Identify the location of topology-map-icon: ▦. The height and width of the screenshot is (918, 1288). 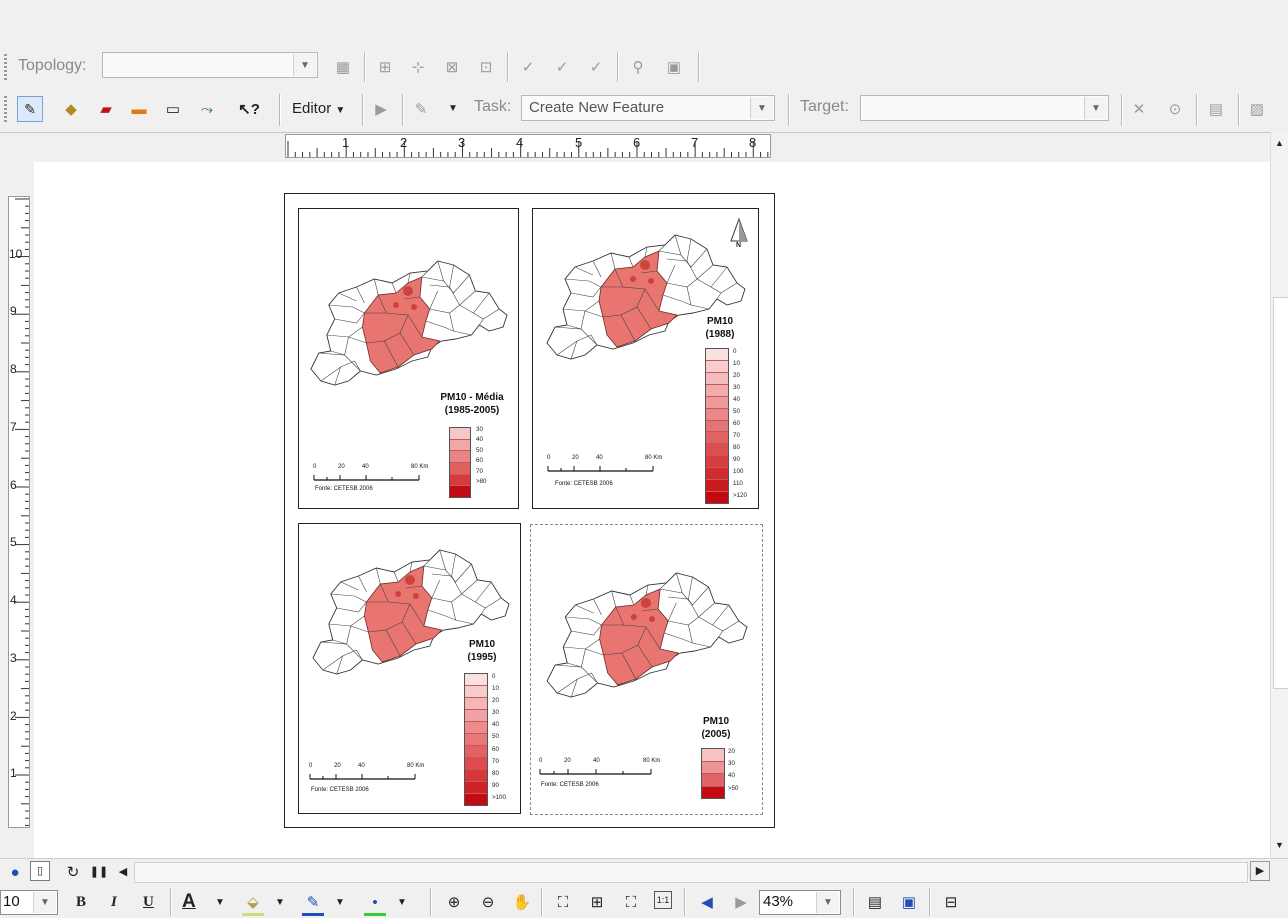
(343, 67).